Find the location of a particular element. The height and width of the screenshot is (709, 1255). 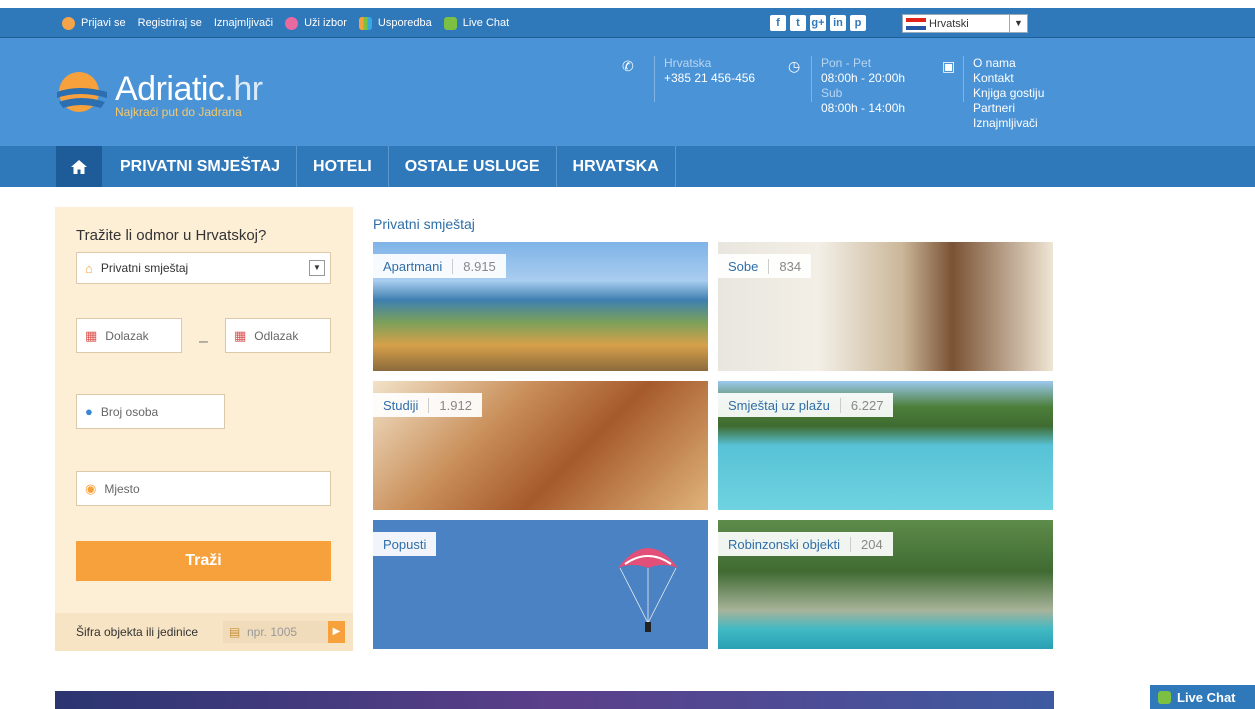

pinterest-icon: p is located at coordinates (858, 23).